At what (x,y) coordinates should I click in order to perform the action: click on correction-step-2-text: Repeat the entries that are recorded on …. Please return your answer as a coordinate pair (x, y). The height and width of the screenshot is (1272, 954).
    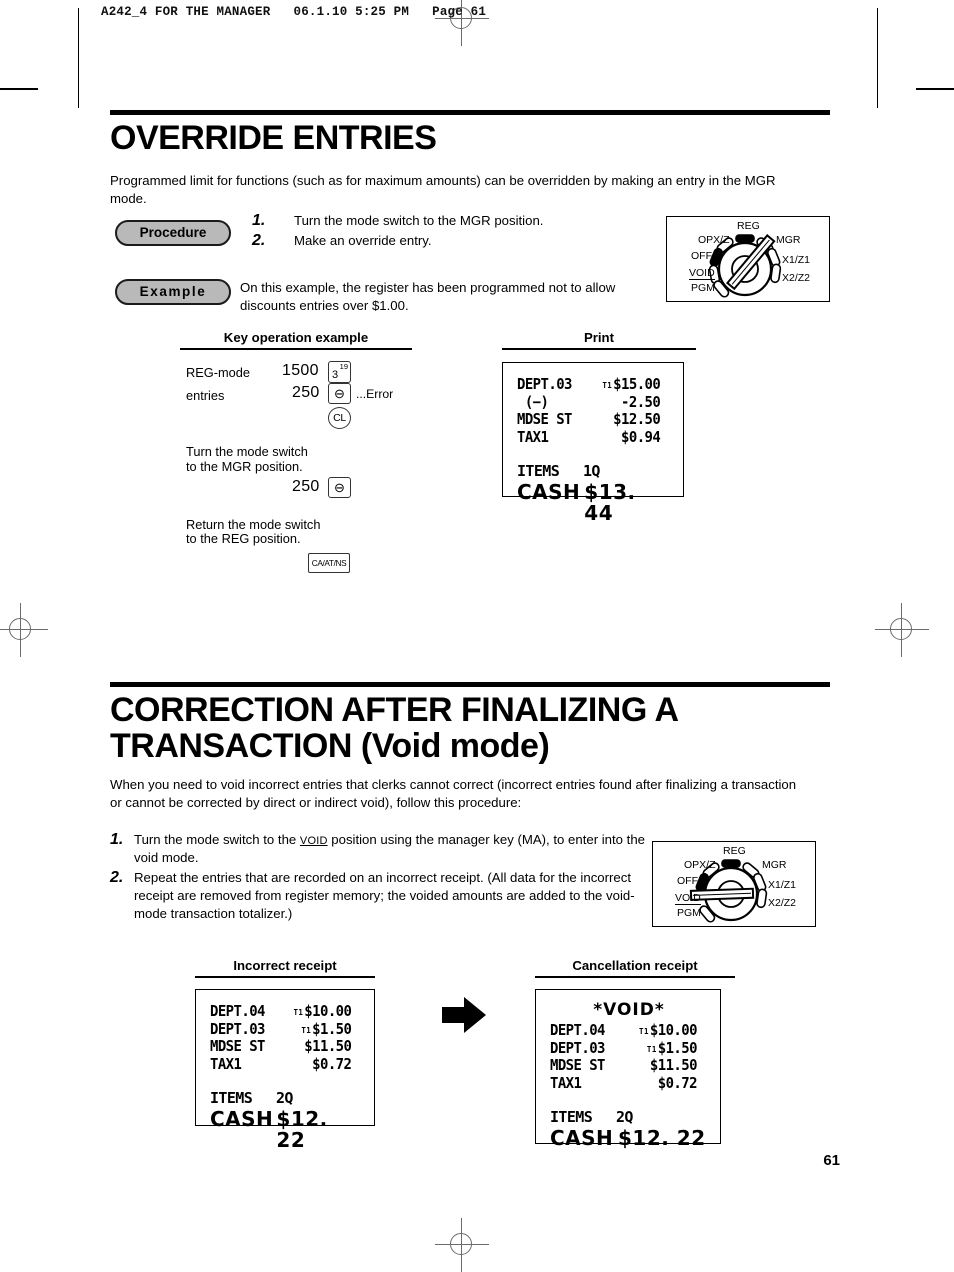
    Looking at the image, I should click on (384, 895).